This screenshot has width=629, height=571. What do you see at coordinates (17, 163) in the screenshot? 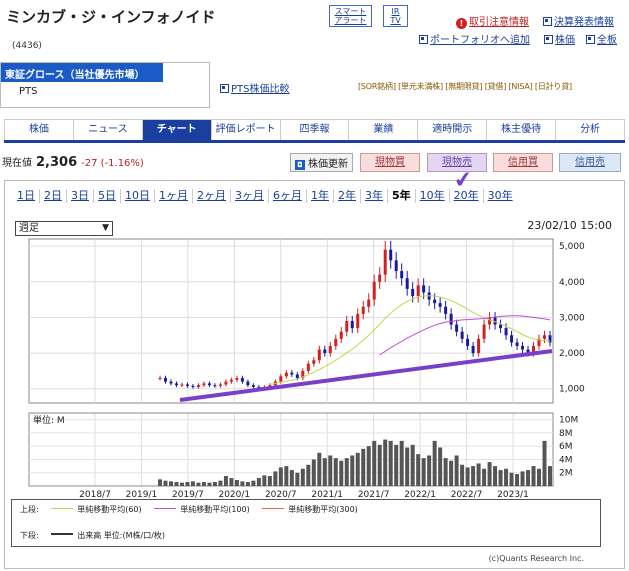
I see `price-label: 現在値` at bounding box center [17, 163].